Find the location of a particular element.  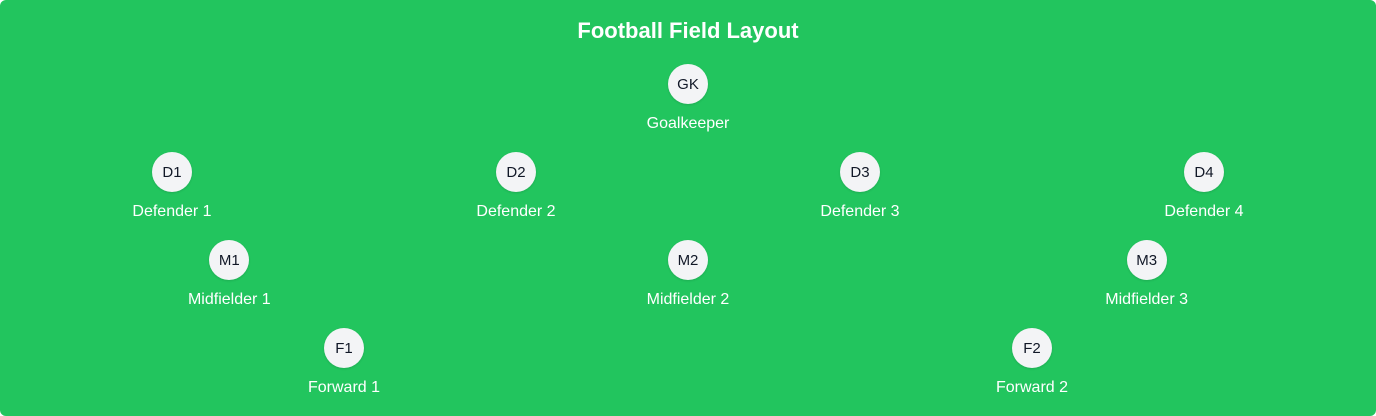

player-goalkeeper: GK Goalkeeper is located at coordinates (688, 99).